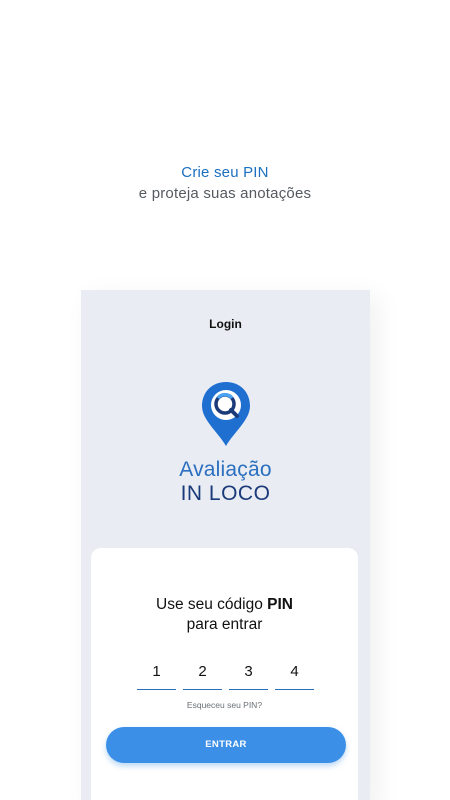  I want to click on pin-input-row: 1 2 3 4, so click(226, 676).